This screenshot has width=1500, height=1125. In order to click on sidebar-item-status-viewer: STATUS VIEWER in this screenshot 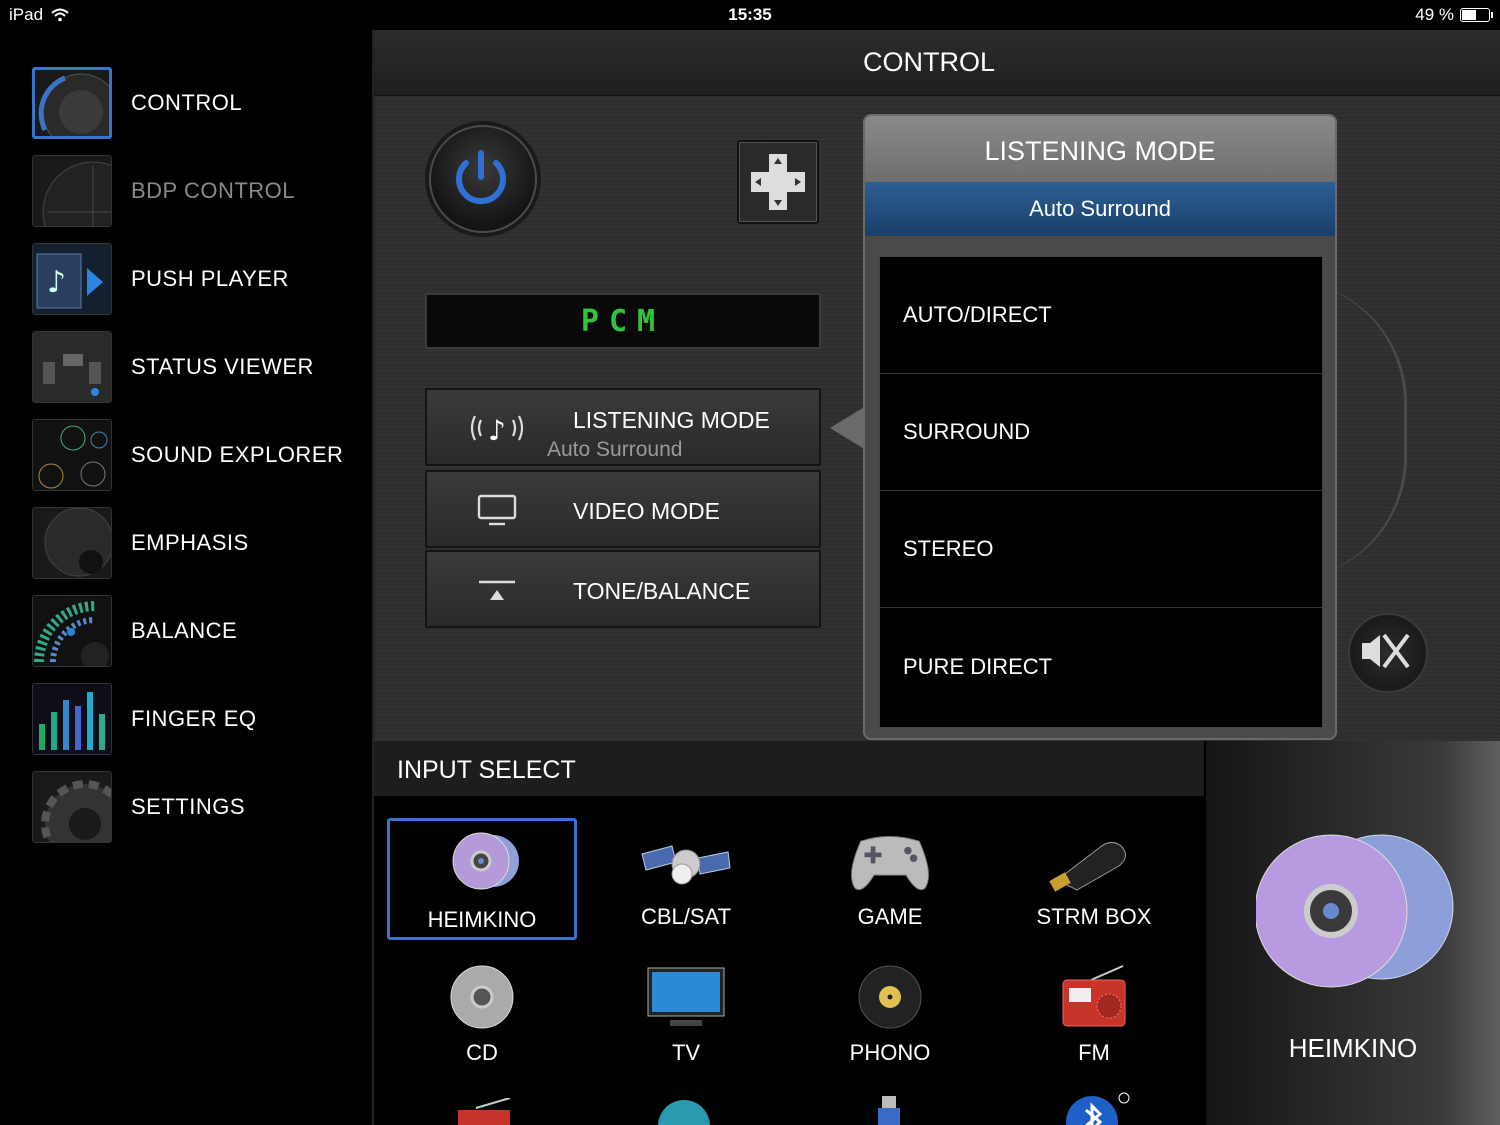, I will do `click(197, 367)`.